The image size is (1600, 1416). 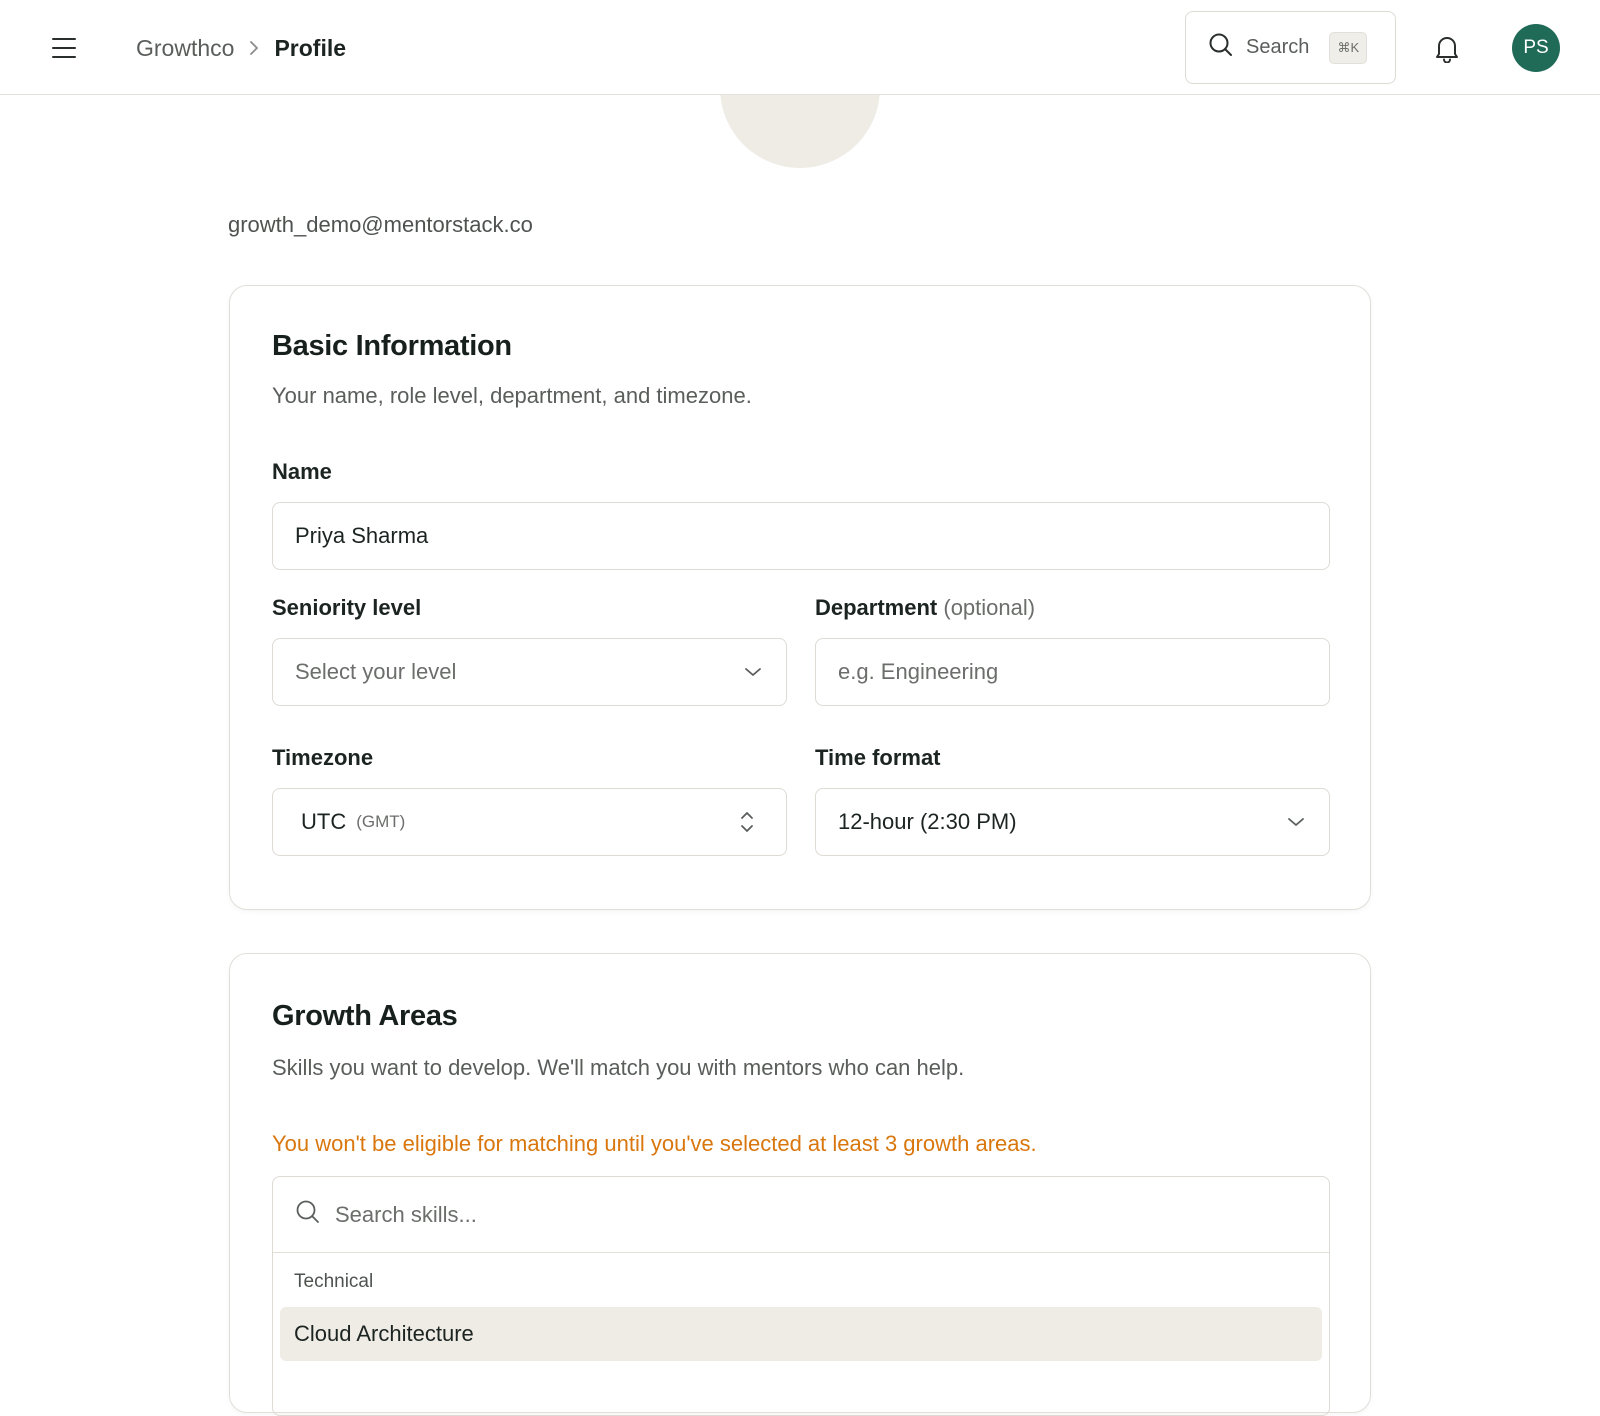 I want to click on timezone-offset: (GMT), so click(x=381, y=821).